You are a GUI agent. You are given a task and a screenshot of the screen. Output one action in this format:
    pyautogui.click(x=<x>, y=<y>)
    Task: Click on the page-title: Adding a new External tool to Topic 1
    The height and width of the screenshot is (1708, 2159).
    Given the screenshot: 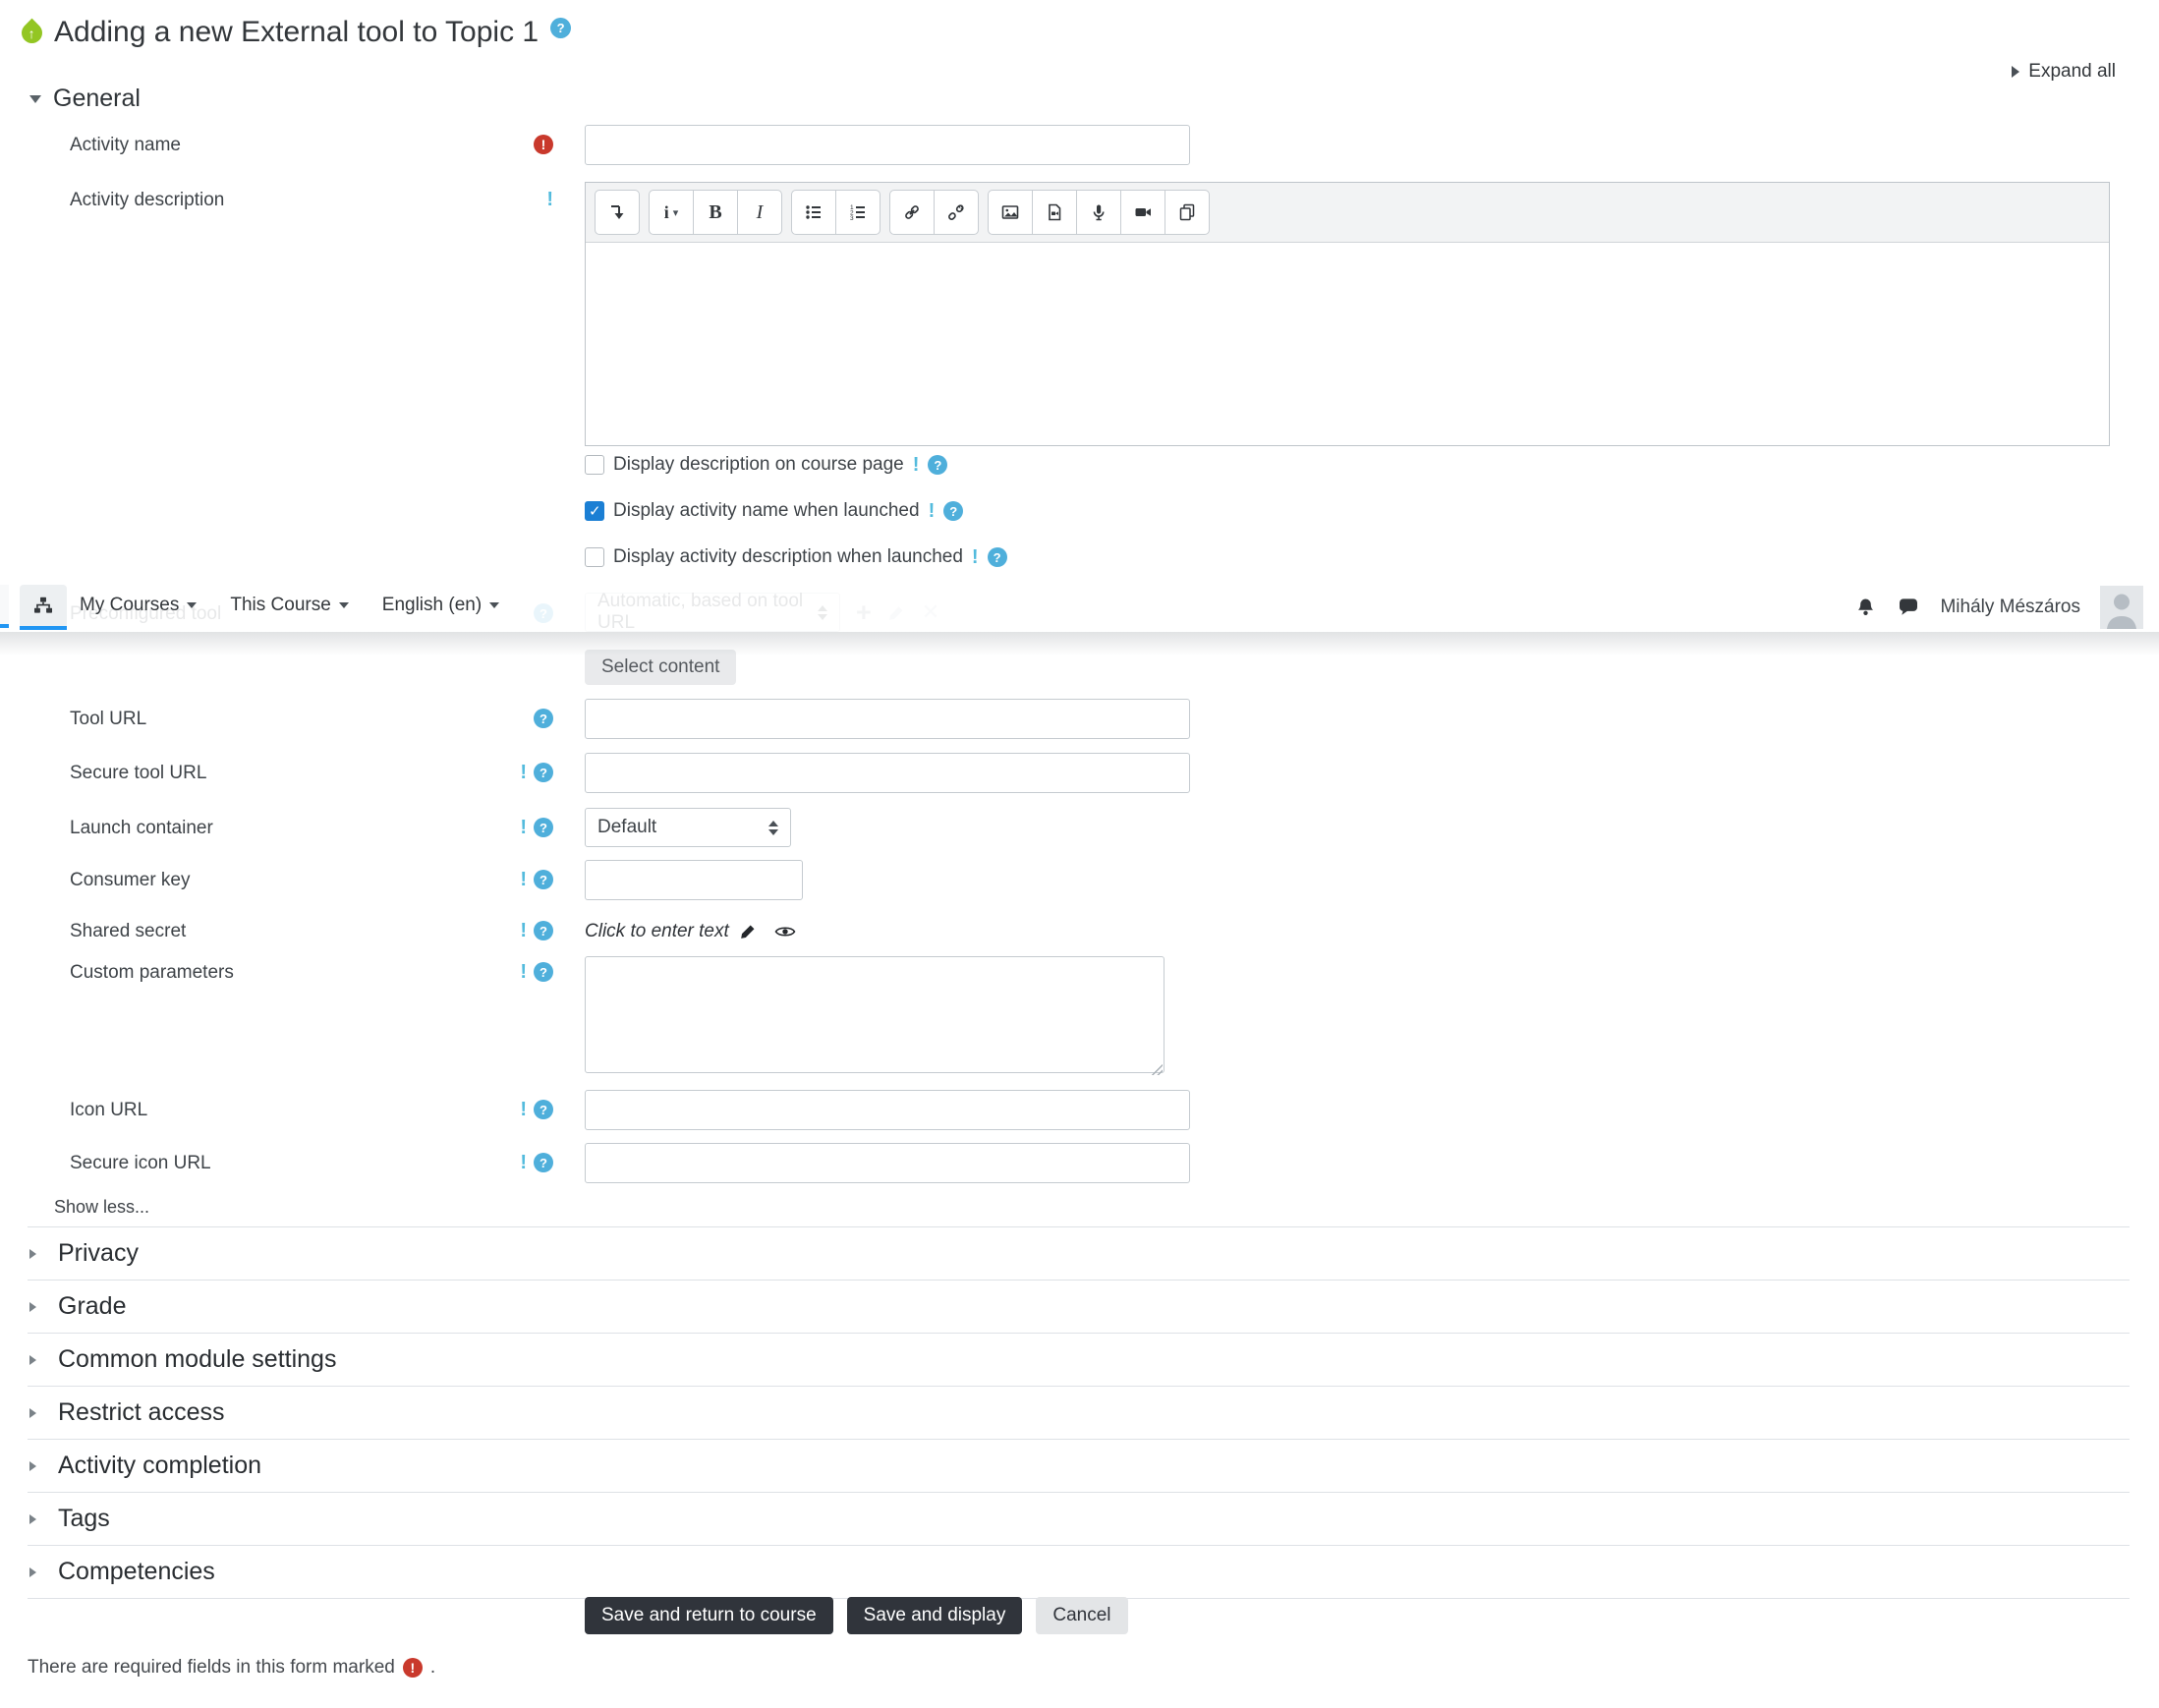 What is the action you would take?
    pyautogui.click(x=297, y=32)
    